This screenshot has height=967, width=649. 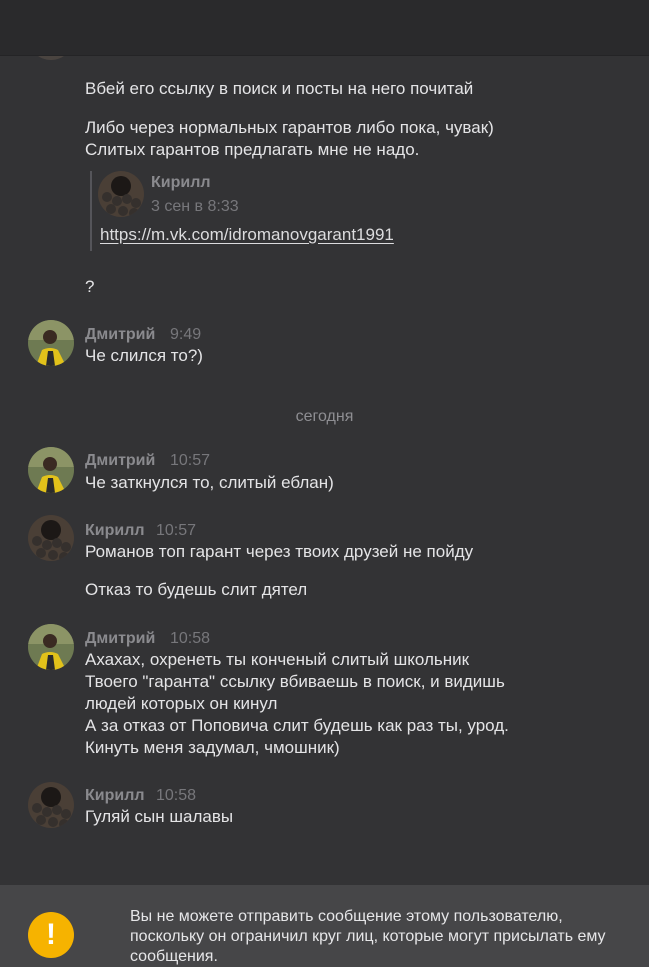 What do you see at coordinates (121, 194) in the screenshot?
I see `quote-avatar` at bounding box center [121, 194].